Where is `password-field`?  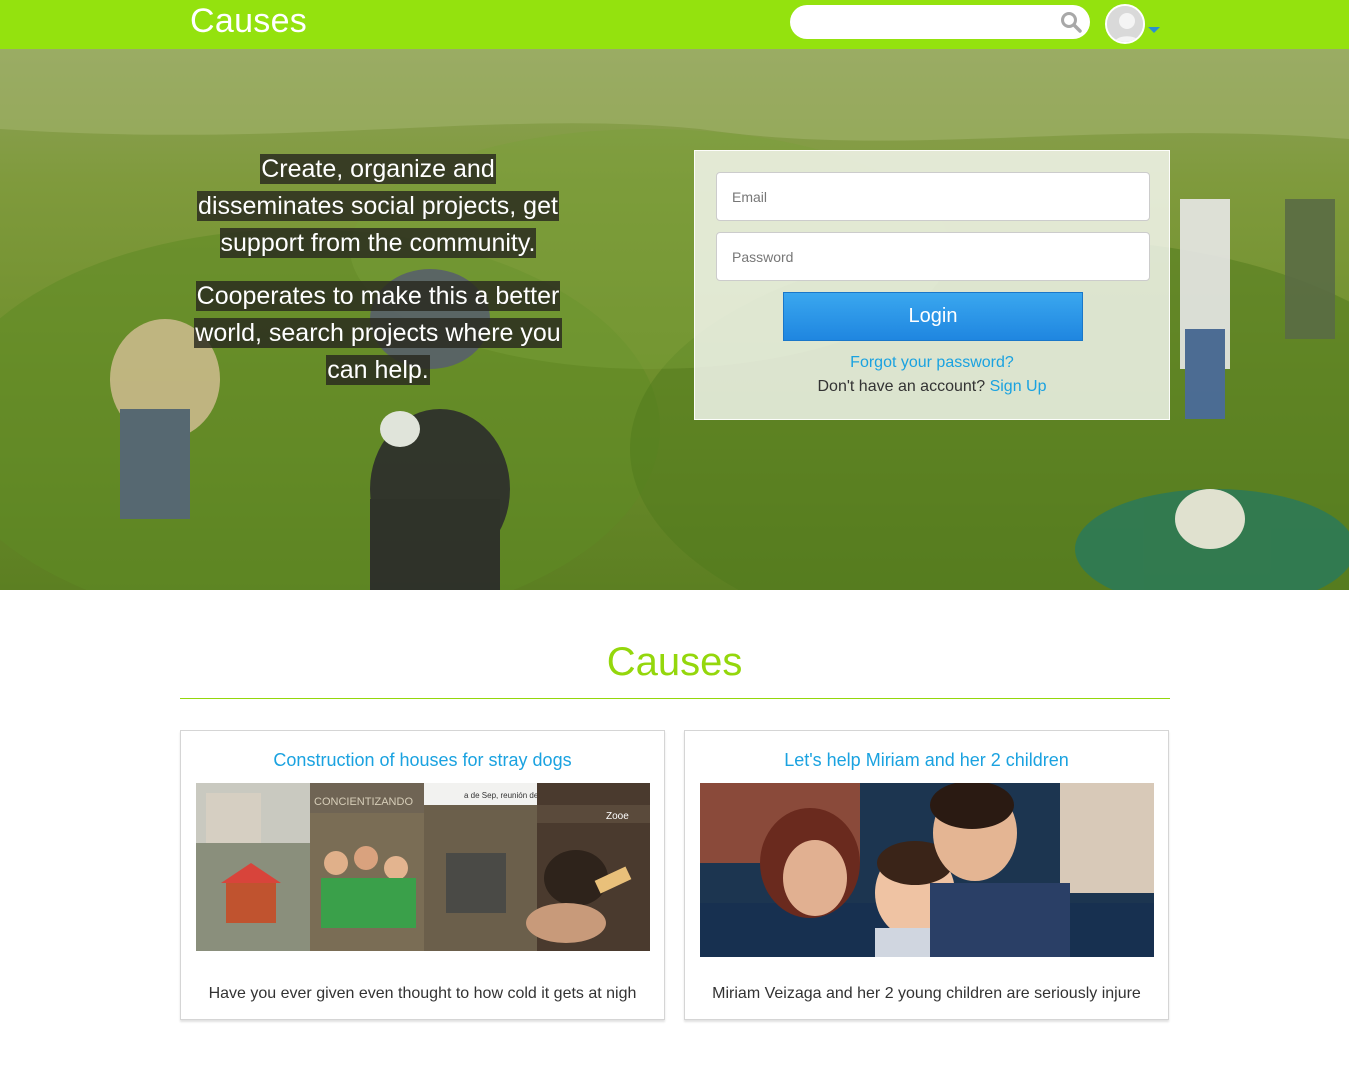
password-field is located at coordinates (933, 256).